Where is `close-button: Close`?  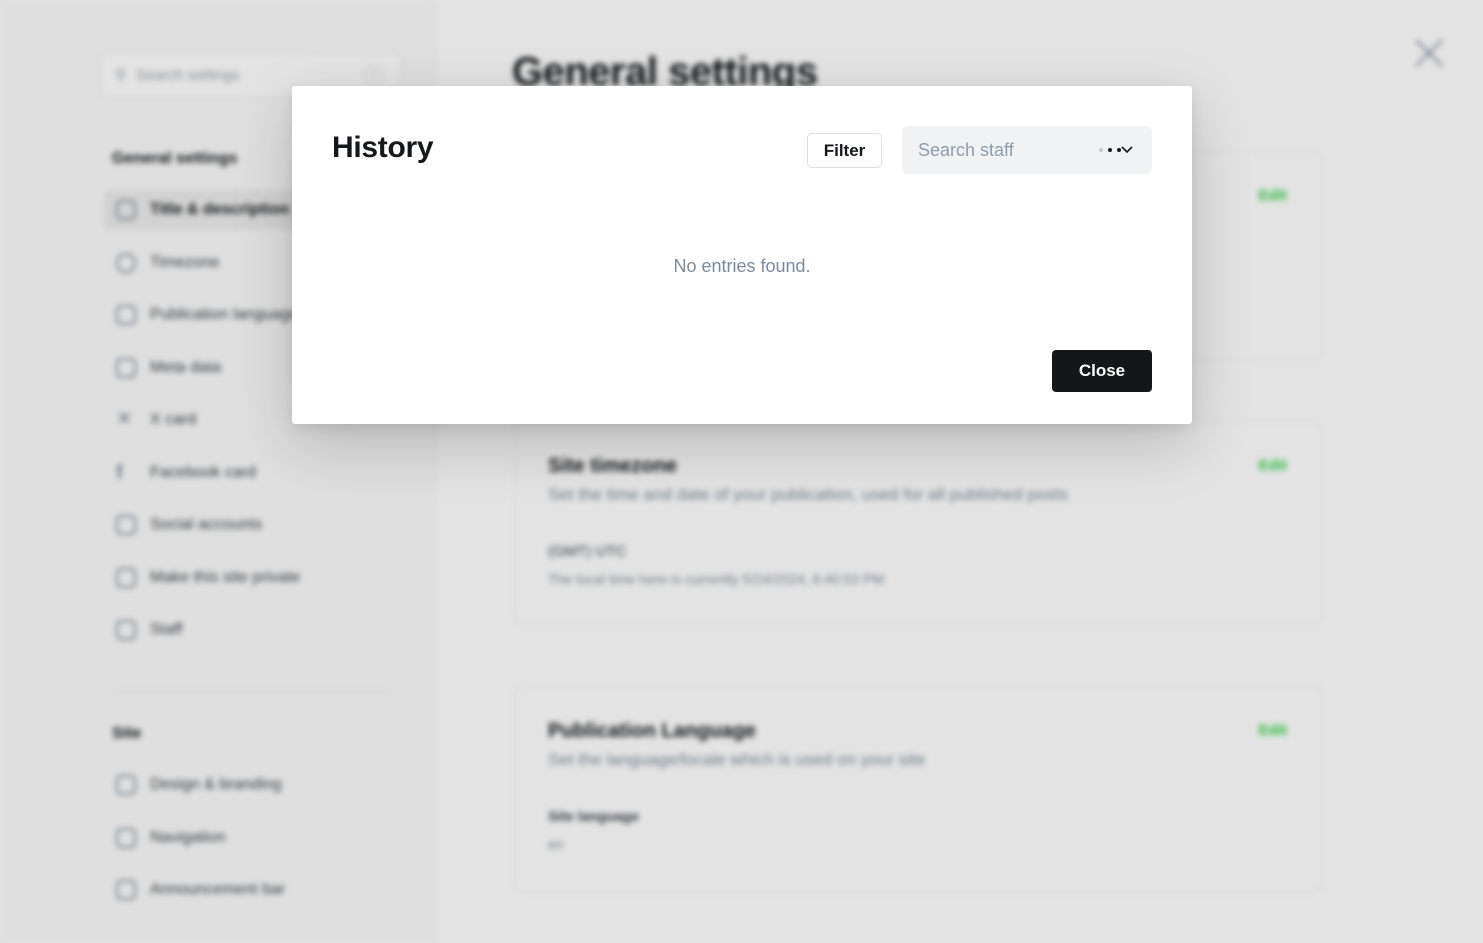
close-button: Close is located at coordinates (1102, 371).